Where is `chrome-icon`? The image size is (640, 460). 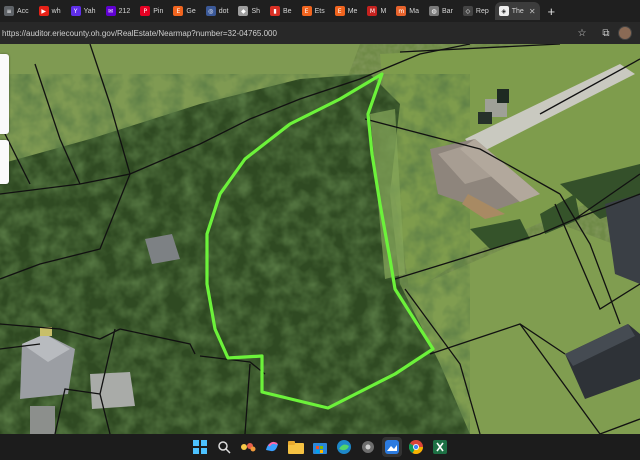
chrome-icon is located at coordinates (416, 447).